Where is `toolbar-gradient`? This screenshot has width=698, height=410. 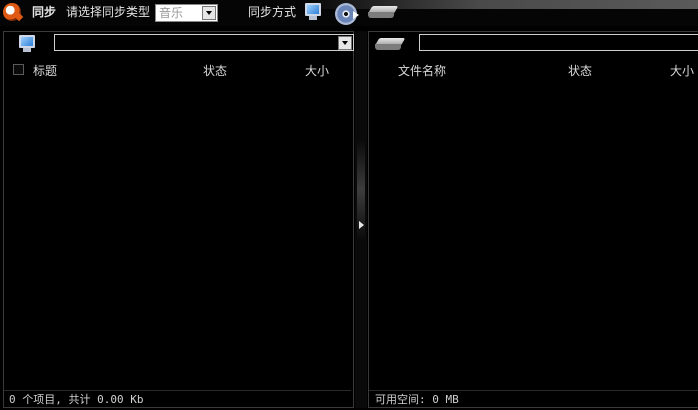
toolbar-gradient is located at coordinates (499, 4).